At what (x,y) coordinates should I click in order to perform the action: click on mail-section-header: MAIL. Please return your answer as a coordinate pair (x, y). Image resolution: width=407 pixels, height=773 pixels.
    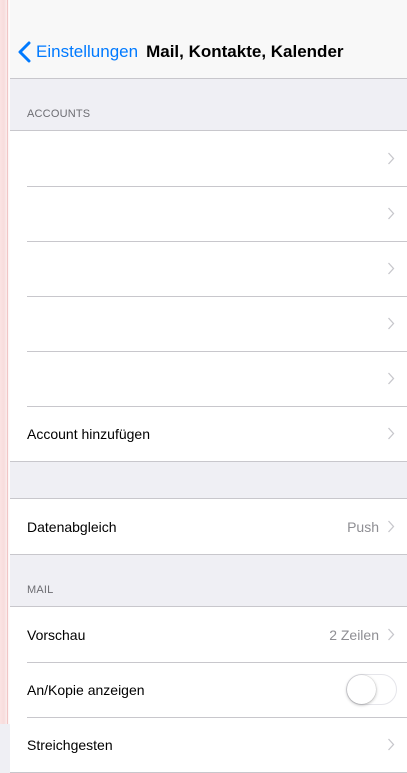
    Looking at the image, I should click on (40, 590).